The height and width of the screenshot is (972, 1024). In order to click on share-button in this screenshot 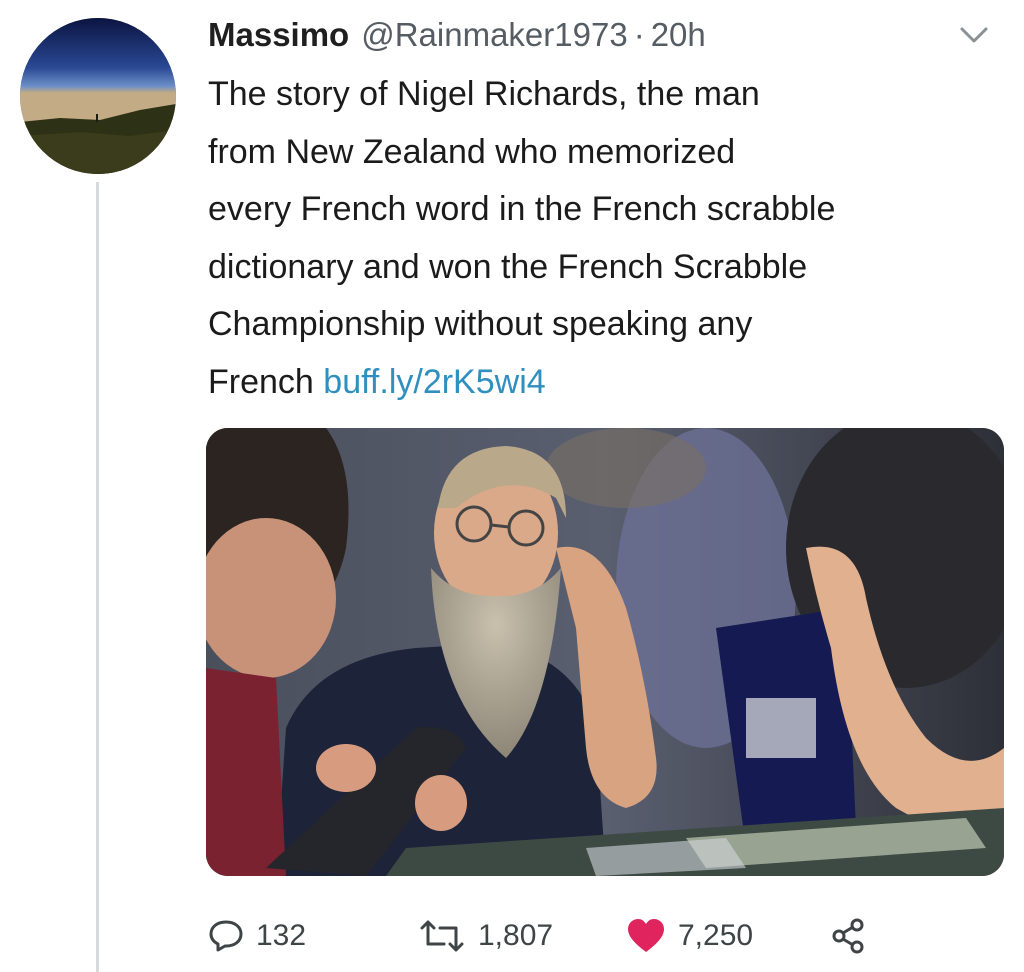, I will do `click(848, 936)`.